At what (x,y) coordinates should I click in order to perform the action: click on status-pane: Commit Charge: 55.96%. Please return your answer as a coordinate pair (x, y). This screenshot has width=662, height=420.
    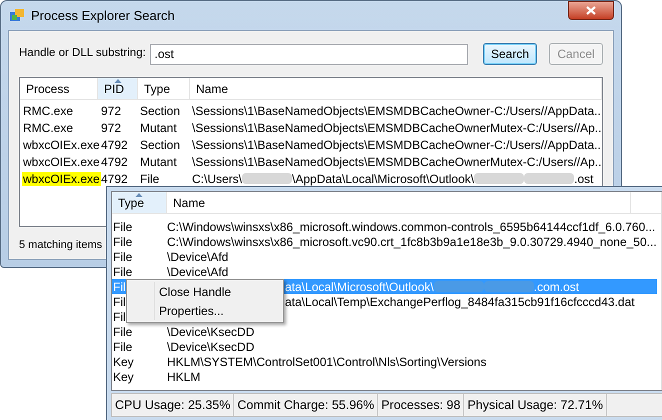
    Looking at the image, I should click on (306, 405).